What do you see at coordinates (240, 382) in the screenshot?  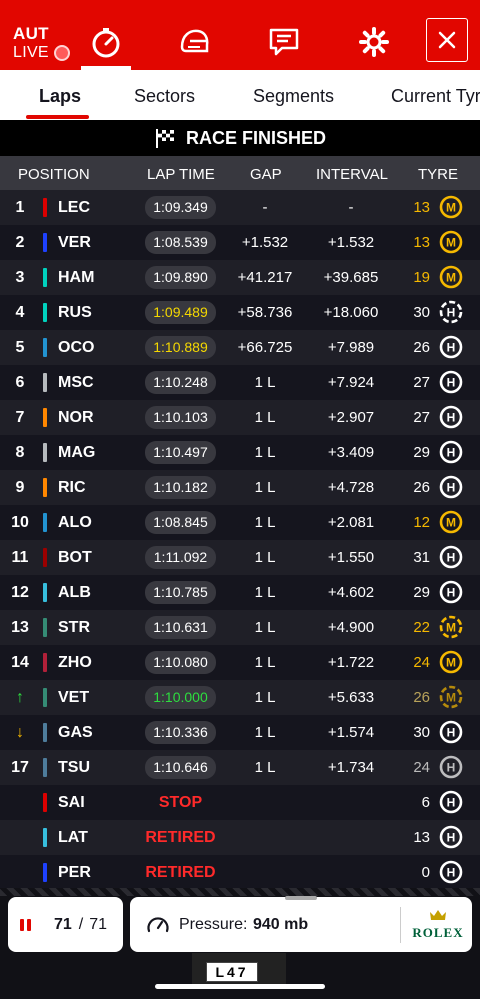 I see `table-row: 6 MSC 1:10.248 1 L +7.924 27 H` at bounding box center [240, 382].